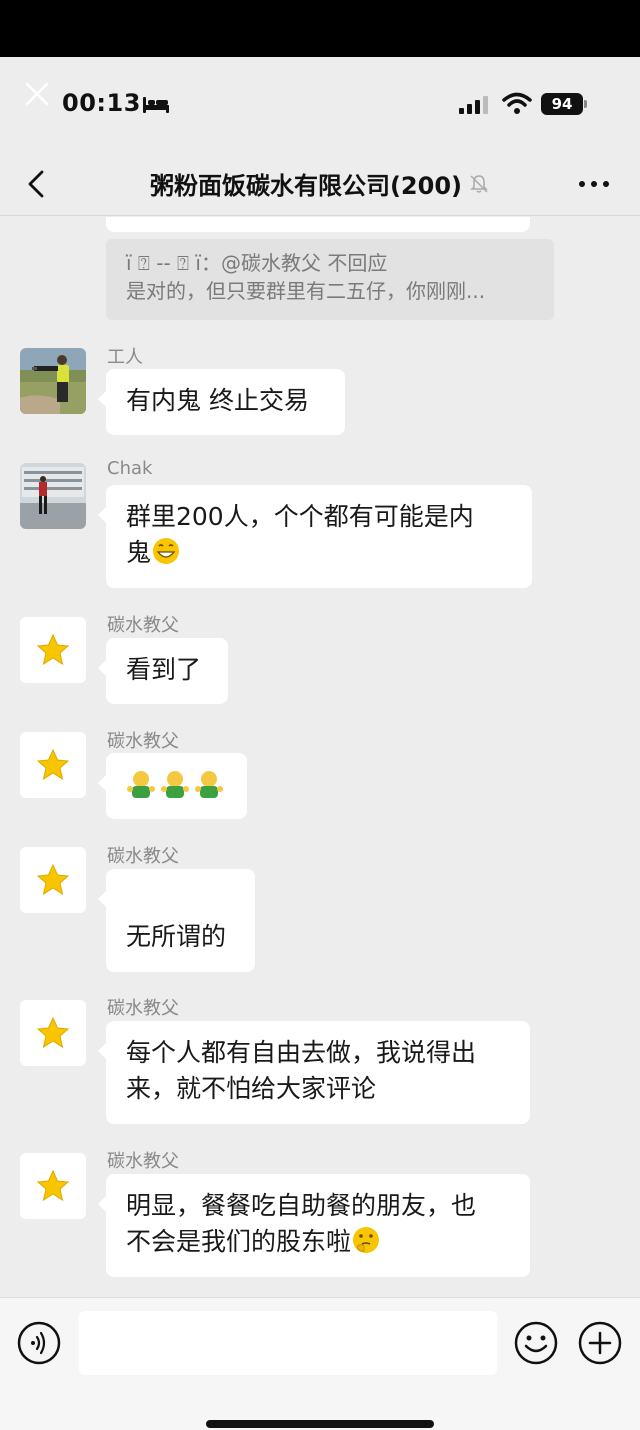  I want to click on message-text: 无所谓的, so click(176, 936).